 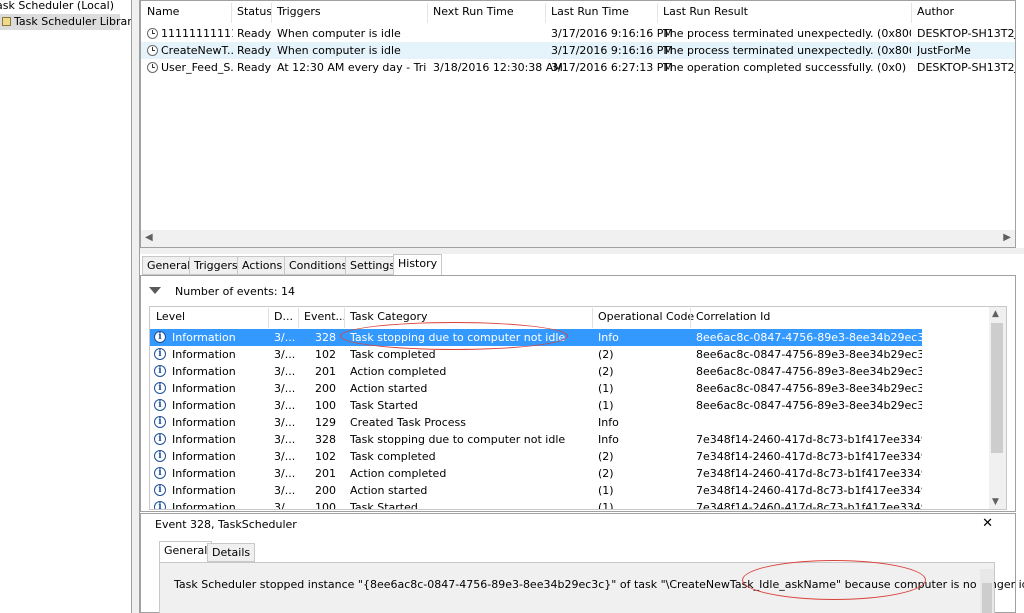 I want to click on close-icon: ✕, so click(x=987, y=523).